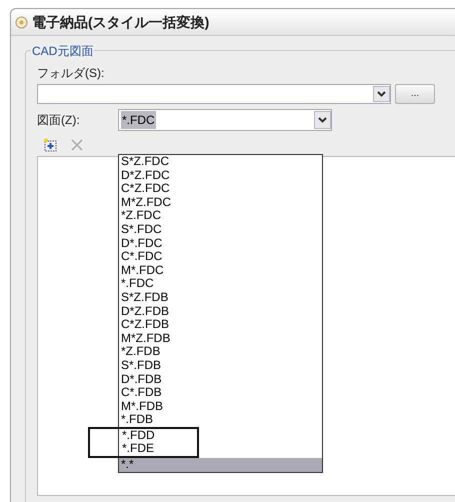  I want to click on dropdown-option: M*Z.FDB, so click(220, 339).